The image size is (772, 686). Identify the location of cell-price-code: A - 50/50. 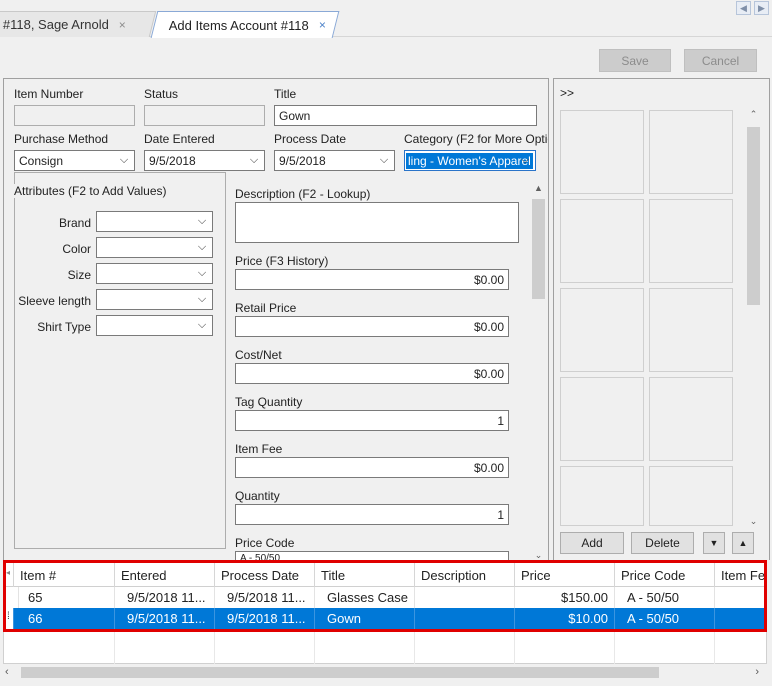
(665, 618).